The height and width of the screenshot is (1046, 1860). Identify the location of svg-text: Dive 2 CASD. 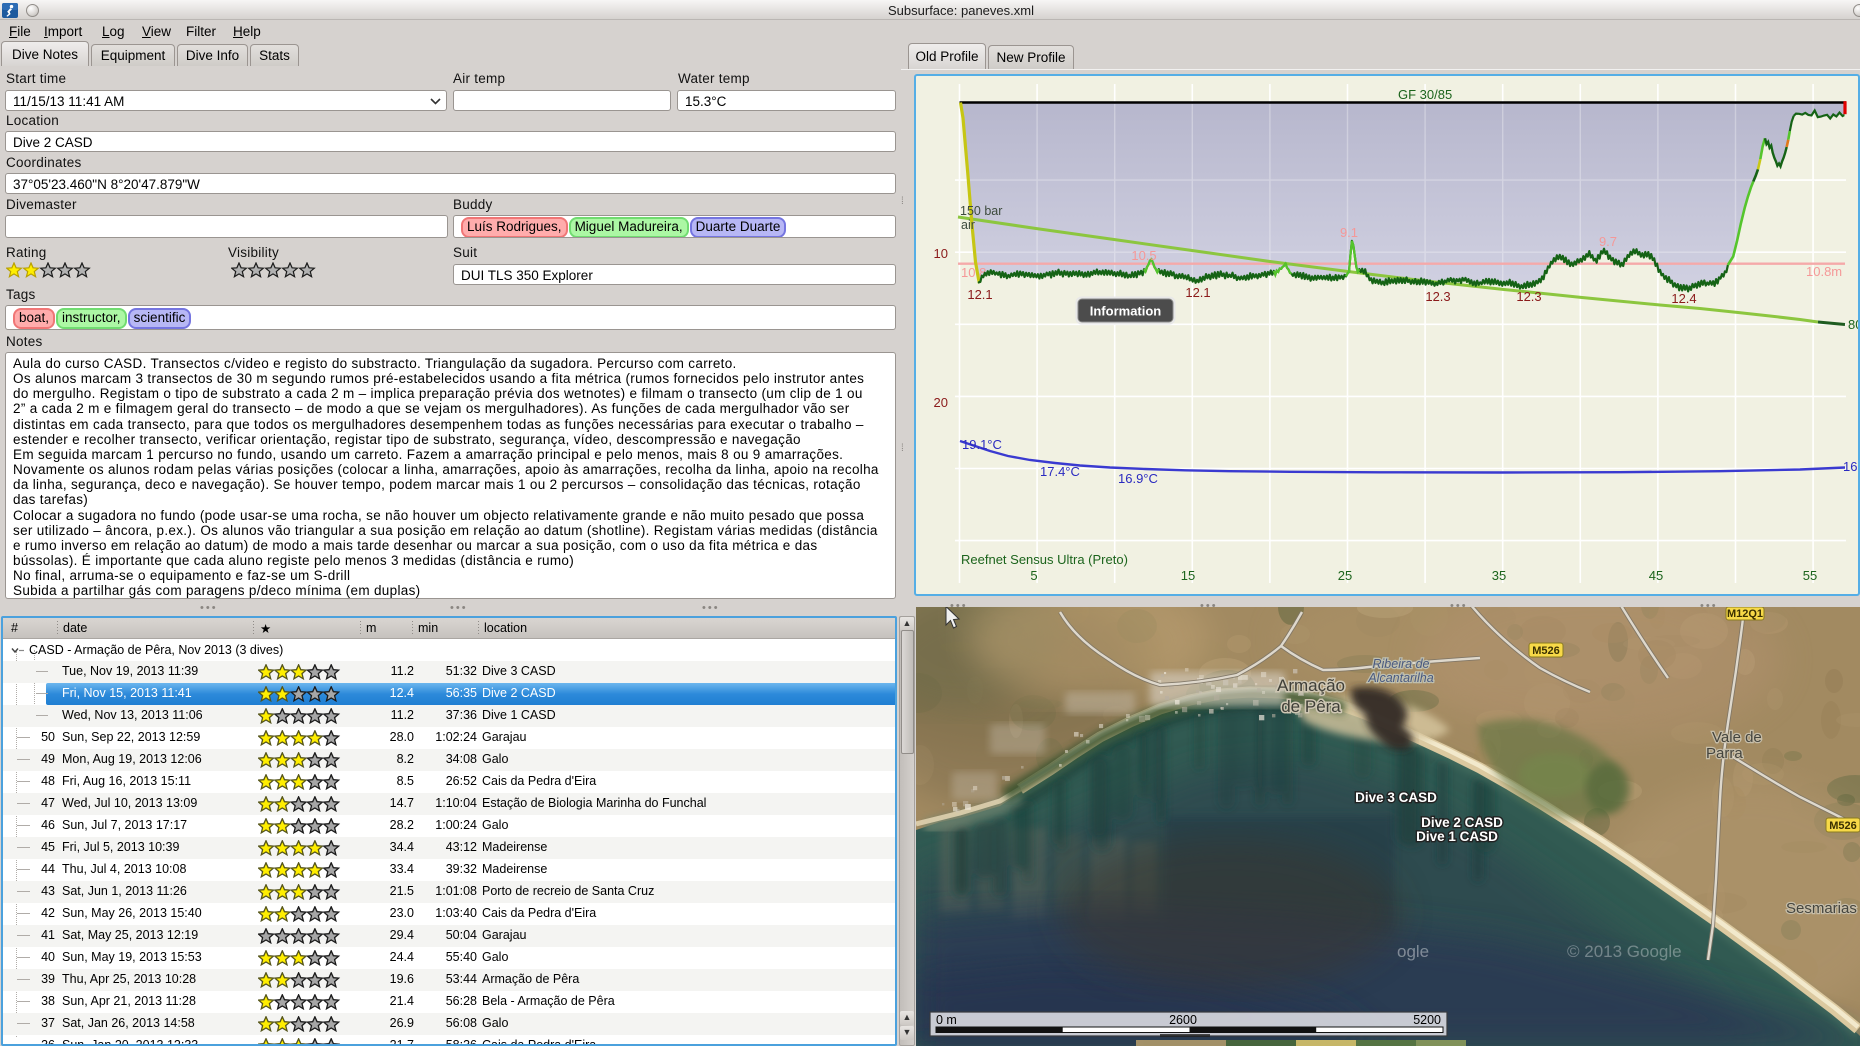
(1462, 822).